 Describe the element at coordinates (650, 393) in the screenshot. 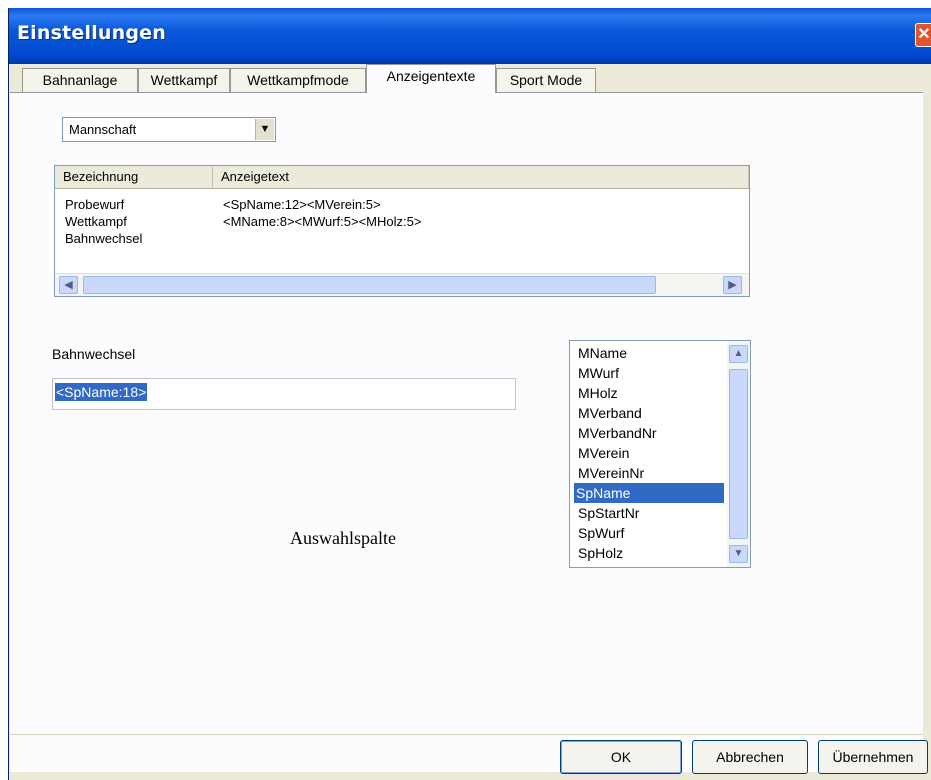

I see `list-item: MHolz` at that location.